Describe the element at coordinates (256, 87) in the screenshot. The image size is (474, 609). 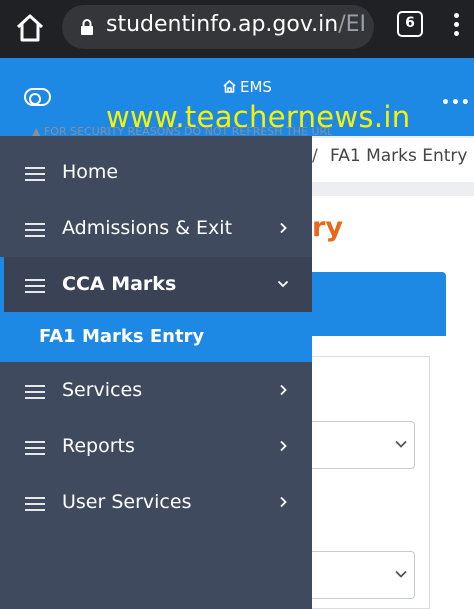
I see `brand-name: EMS` at that location.